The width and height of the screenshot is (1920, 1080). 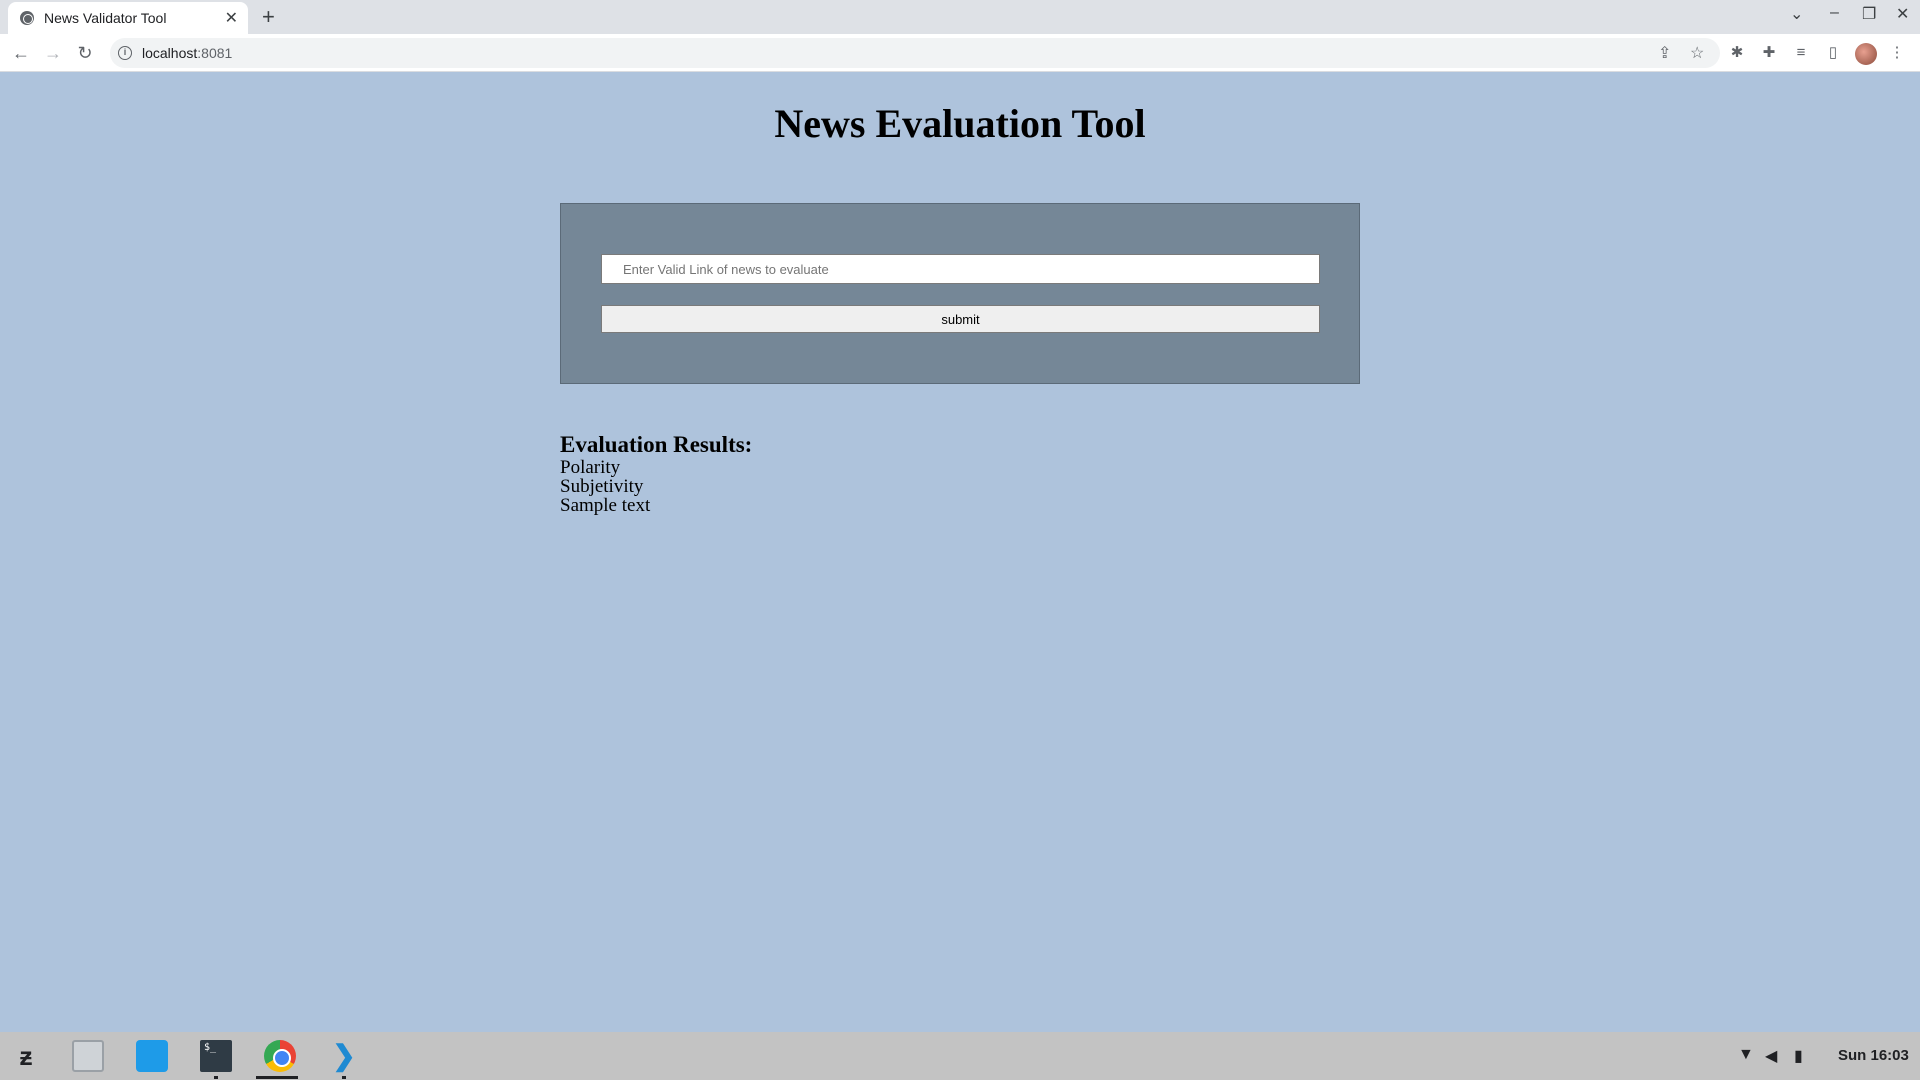 I want to click on globe-icon, so click(x=27, y=18).